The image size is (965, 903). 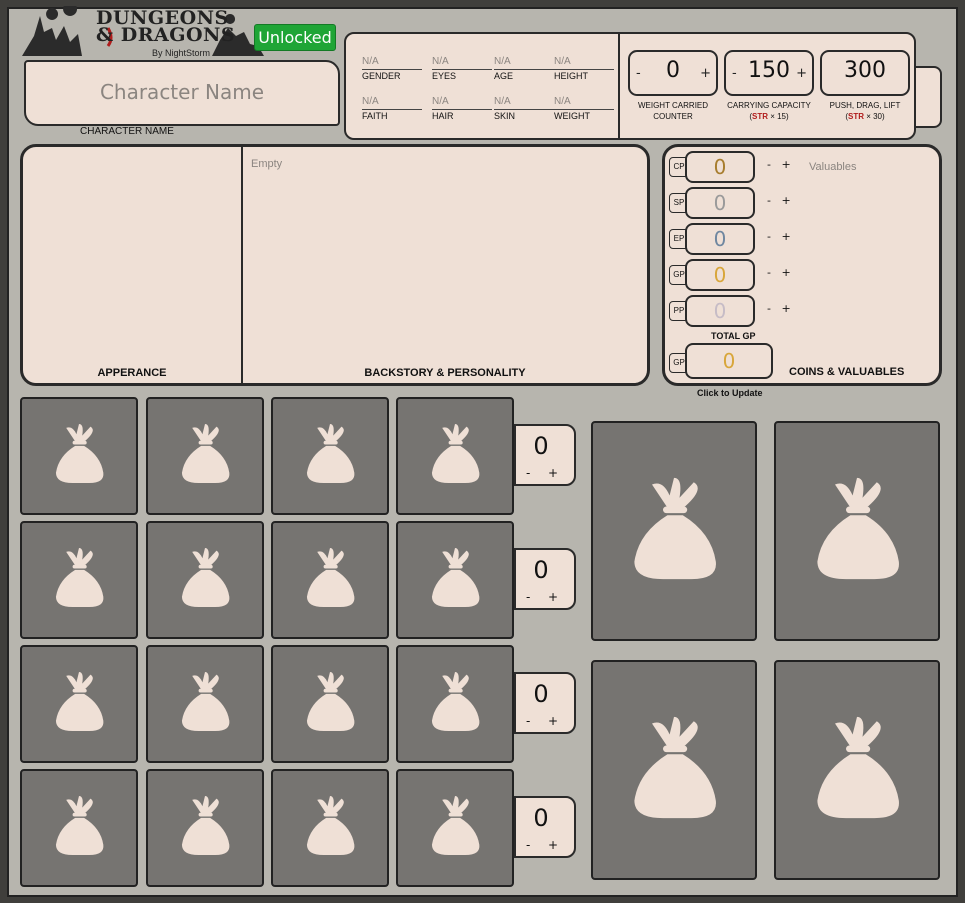 What do you see at coordinates (779, 164) in the screenshot?
I see `coin-cp-controls: - +` at bounding box center [779, 164].